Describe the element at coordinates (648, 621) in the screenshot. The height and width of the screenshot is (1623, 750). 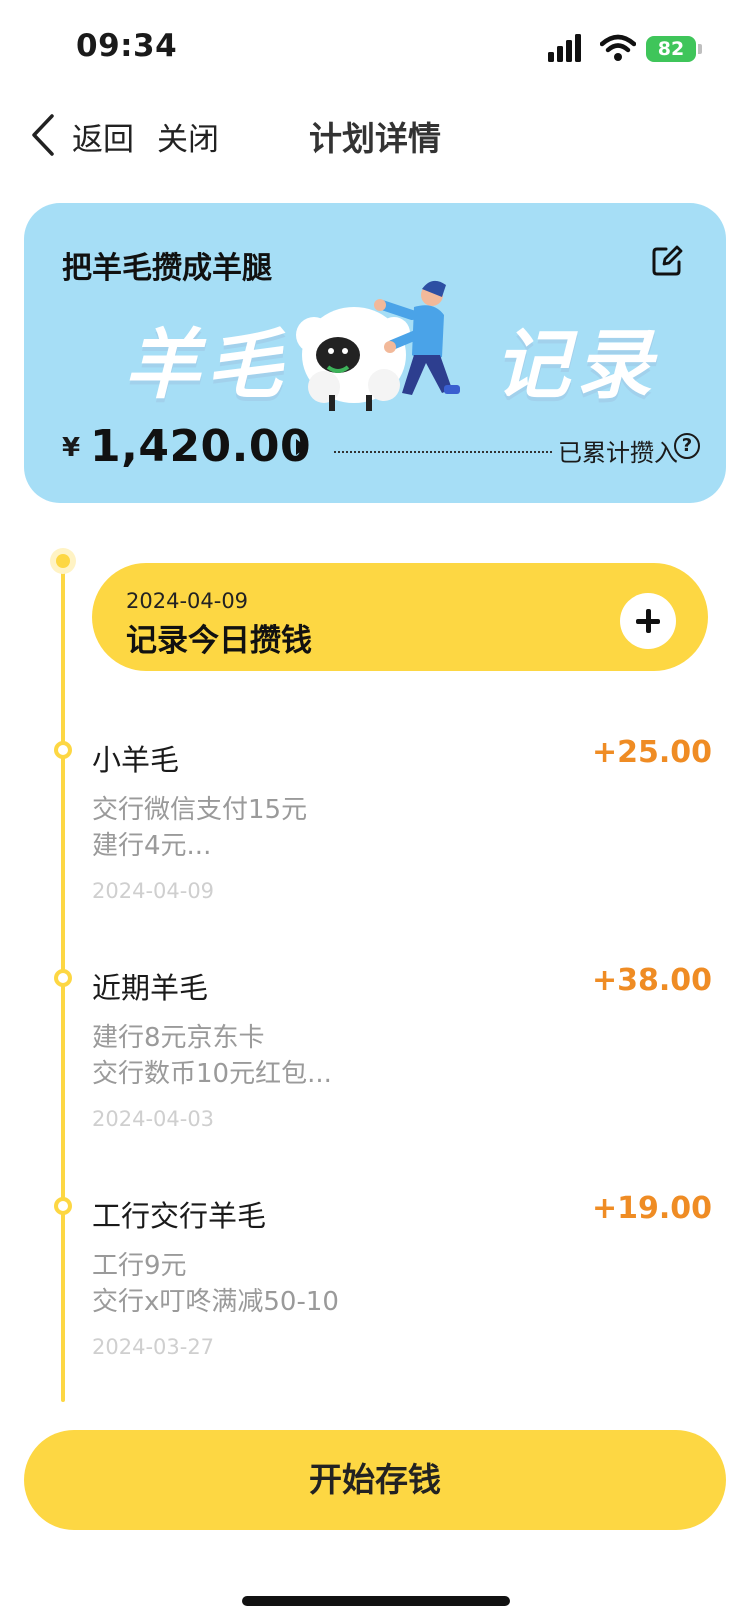
I see `plus-icon` at that location.